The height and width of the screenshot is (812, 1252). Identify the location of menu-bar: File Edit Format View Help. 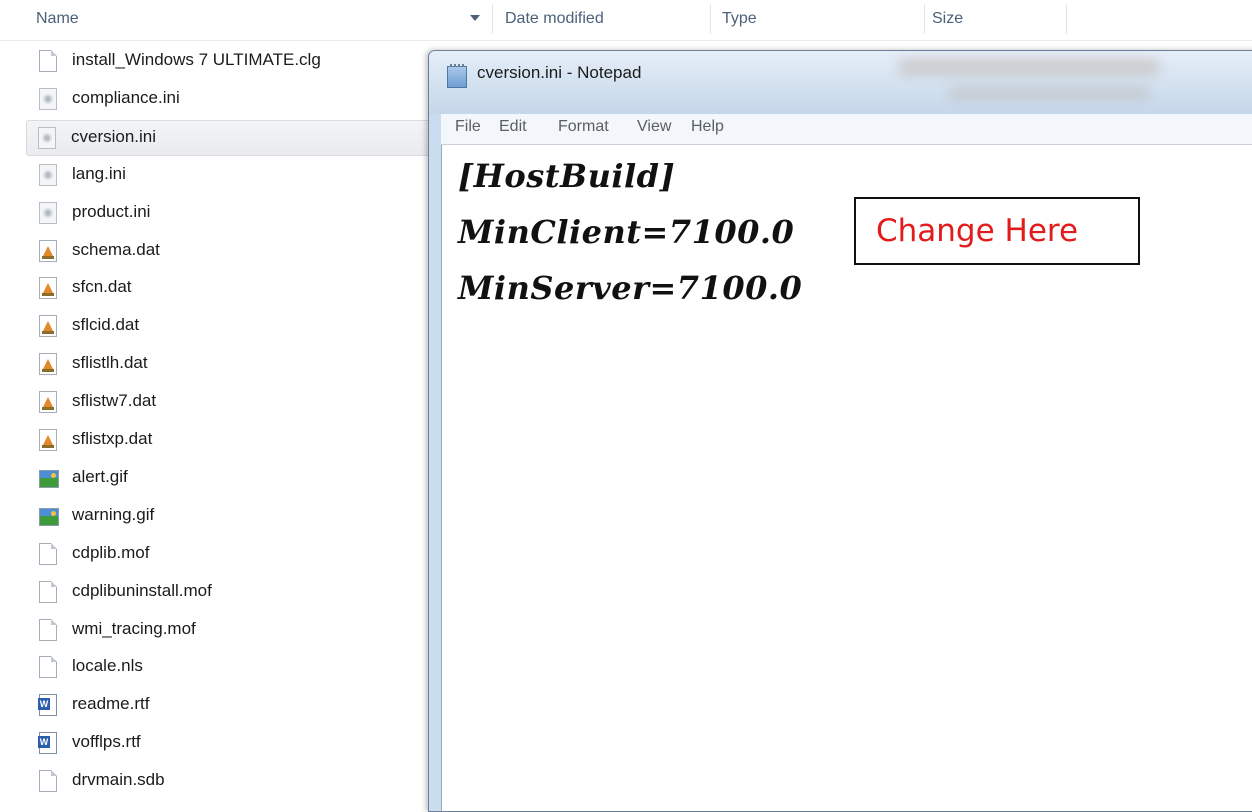
(846, 129).